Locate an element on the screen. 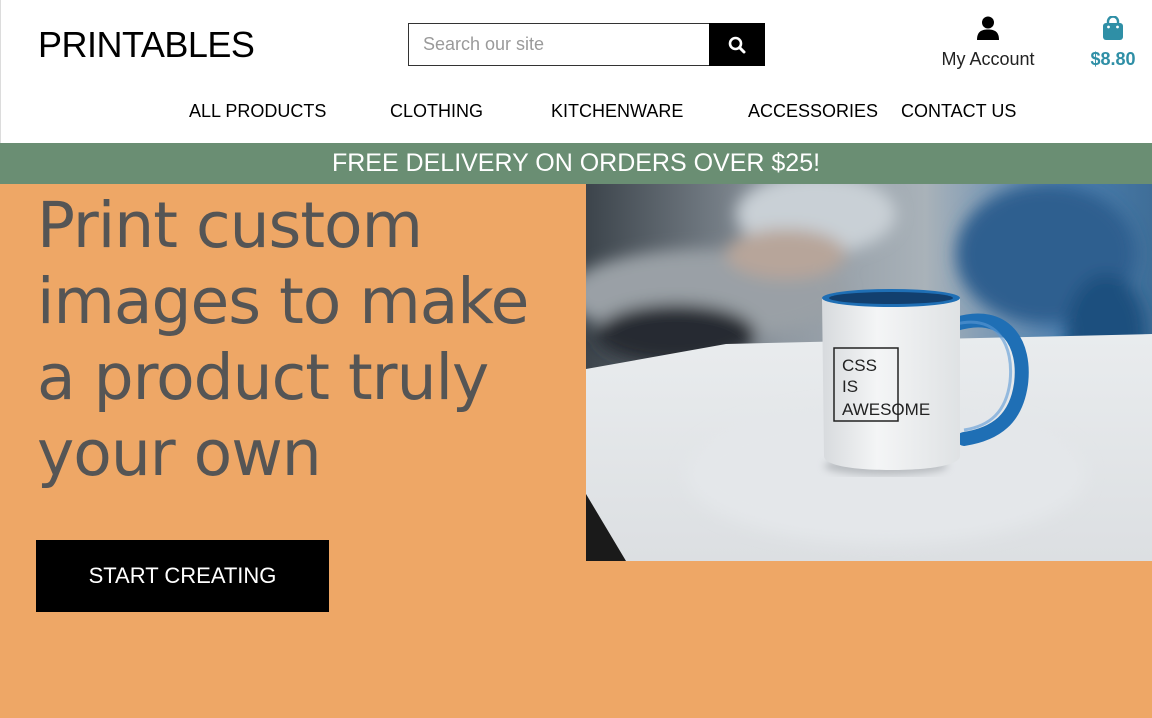 Image resolution: width=1152 pixels, height=718 pixels. mug-text-line-2: IS is located at coordinates (850, 386).